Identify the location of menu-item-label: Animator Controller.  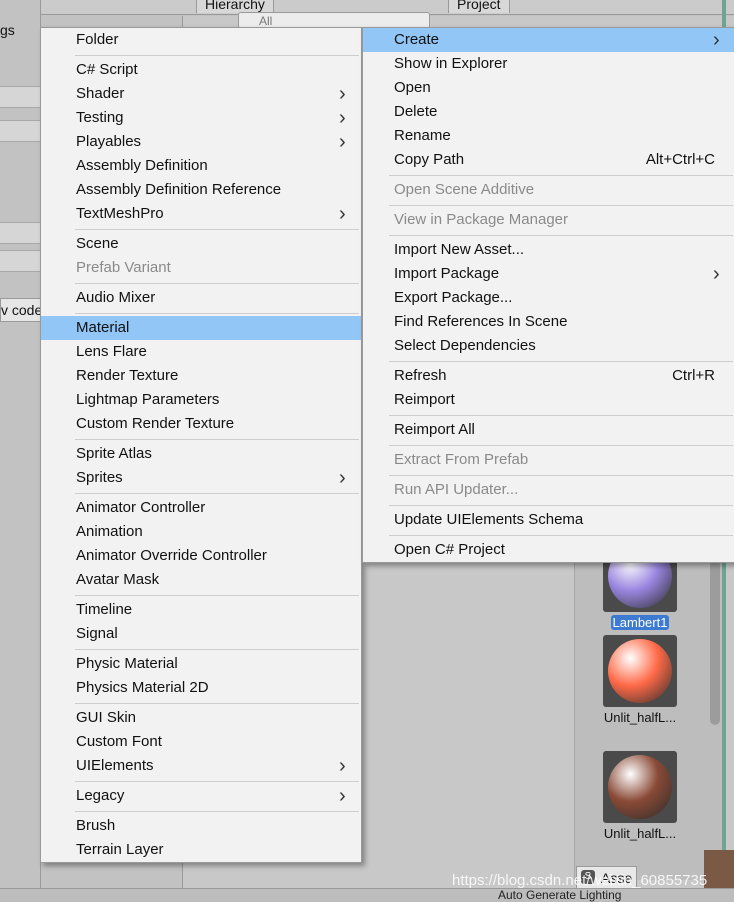
(141, 507).